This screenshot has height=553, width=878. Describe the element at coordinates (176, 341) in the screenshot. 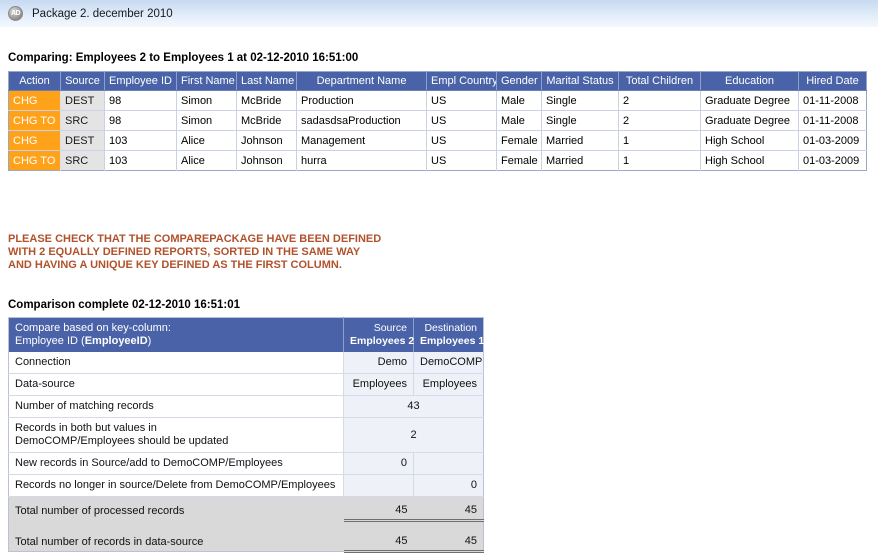

I see `summary-key-line2: Employee ID (EmployeeID)` at that location.